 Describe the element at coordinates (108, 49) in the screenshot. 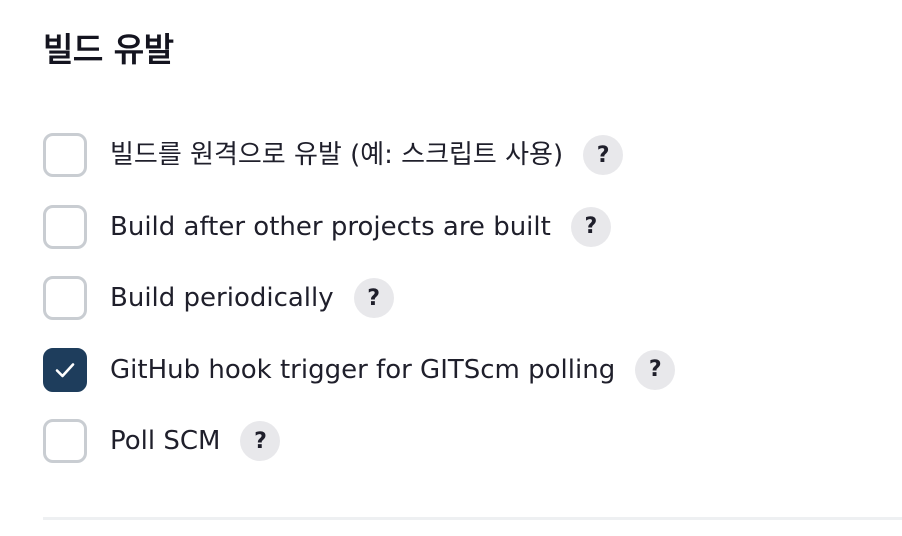

I see `section-title: 빌드 유발` at that location.